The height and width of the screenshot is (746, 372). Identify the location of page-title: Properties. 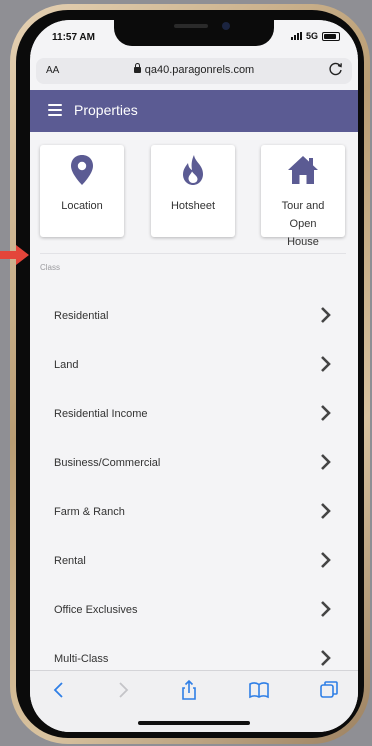
(106, 110).